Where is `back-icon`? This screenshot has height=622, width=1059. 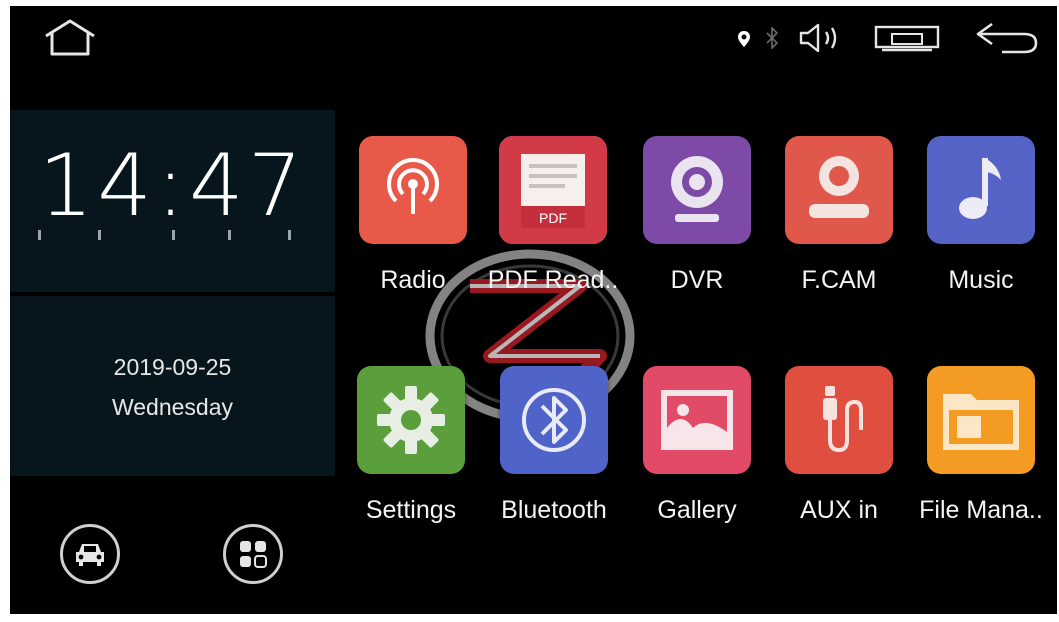 back-icon is located at coordinates (1007, 38).